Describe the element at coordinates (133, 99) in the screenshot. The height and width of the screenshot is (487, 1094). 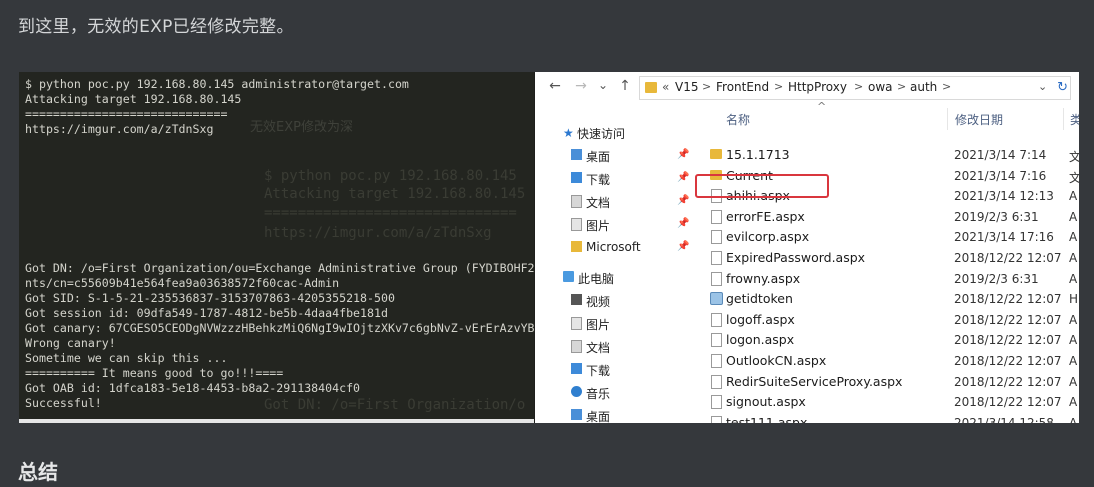
I see `terminal-line: Attacking target 192.168.80.145` at that location.